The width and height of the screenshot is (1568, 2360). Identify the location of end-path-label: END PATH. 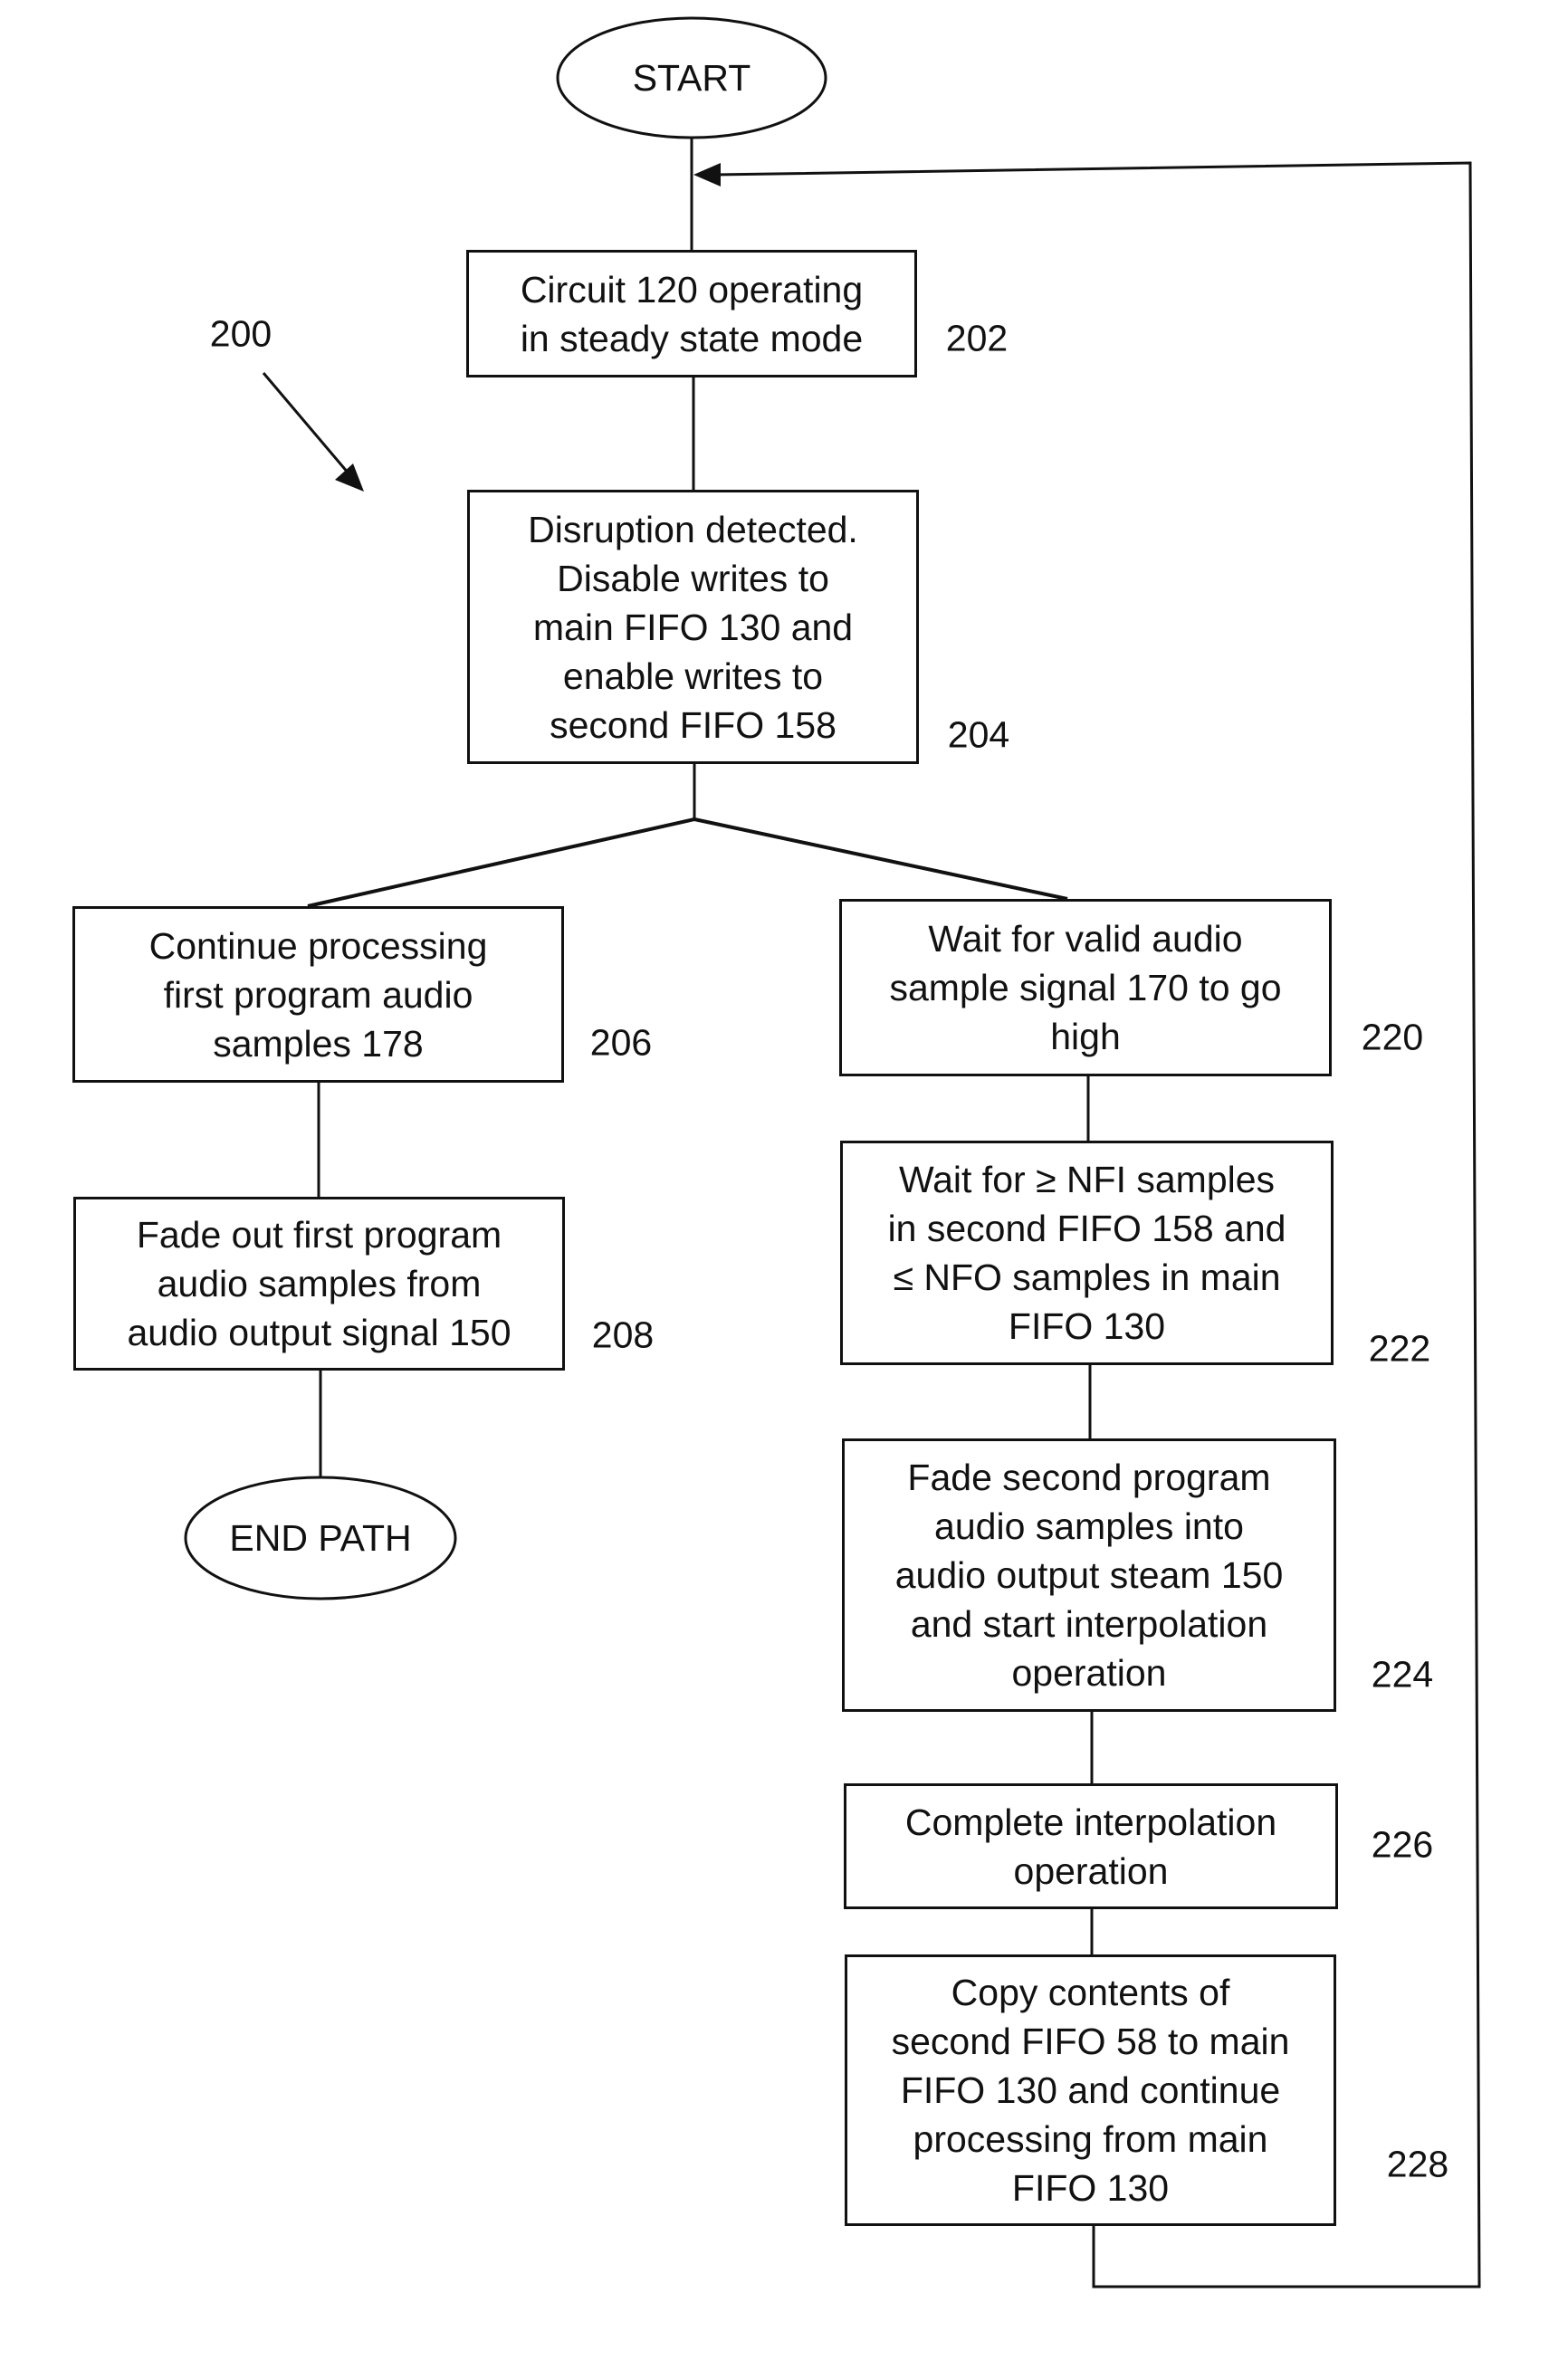
(320, 1537).